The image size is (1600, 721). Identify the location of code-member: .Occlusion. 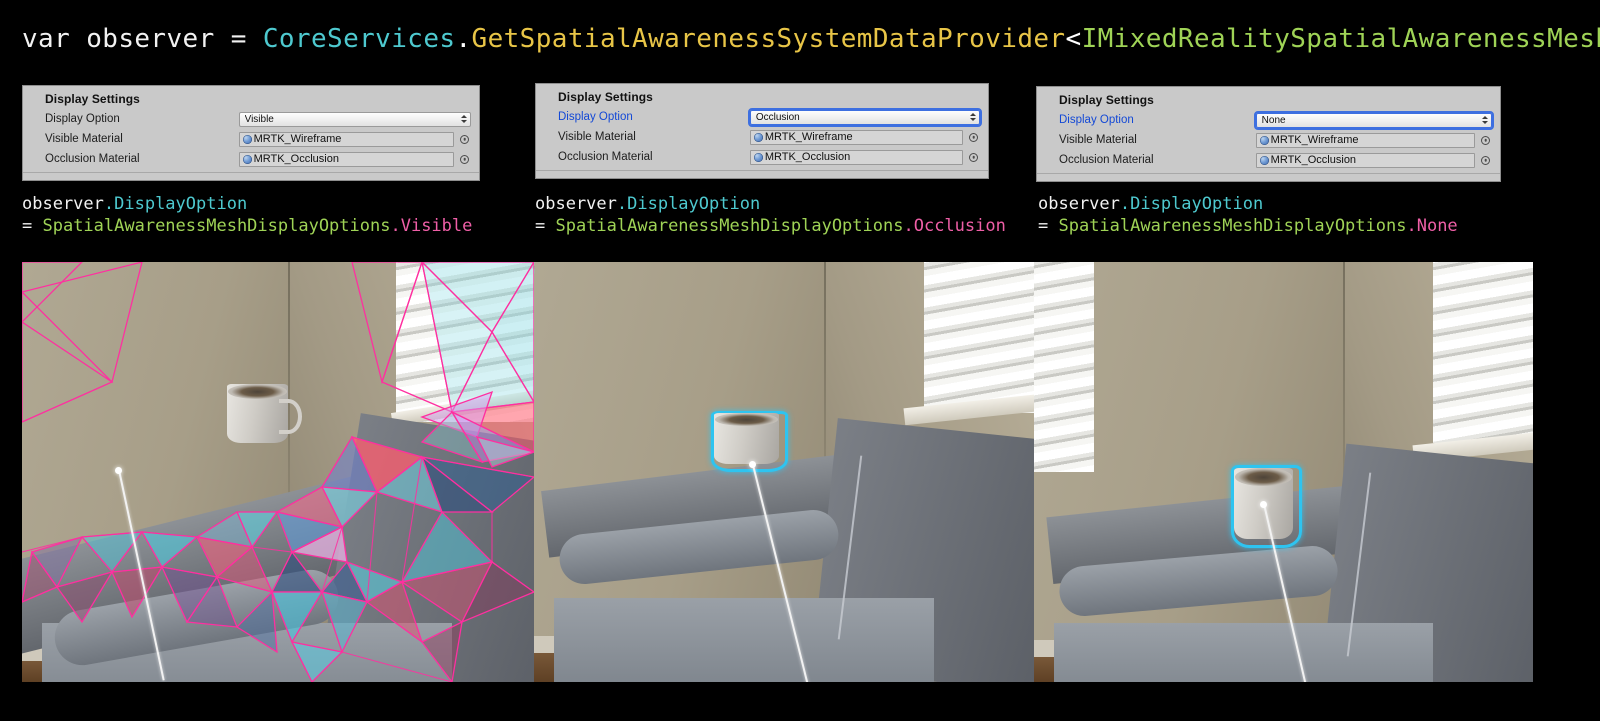
(954, 226).